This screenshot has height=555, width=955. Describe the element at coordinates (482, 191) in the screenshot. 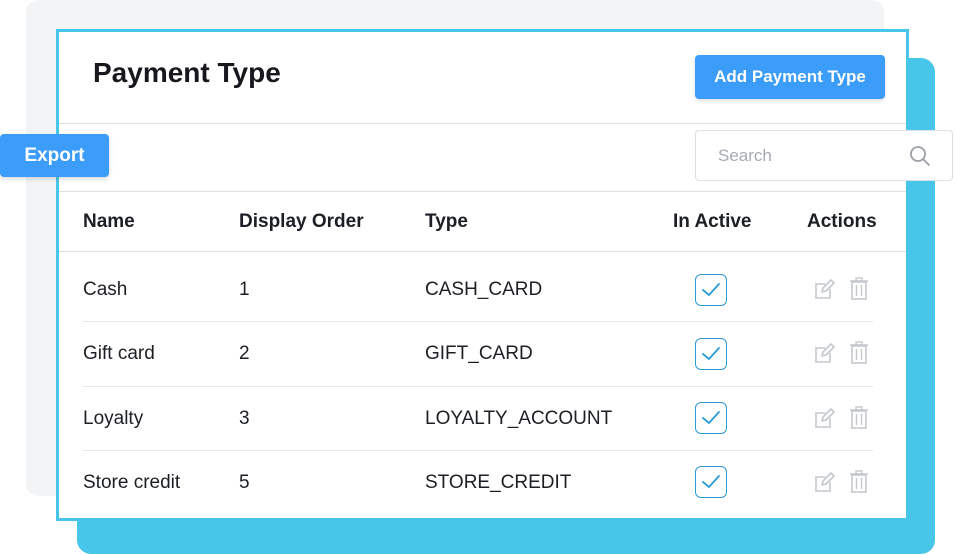

I see `toolbar-divider` at that location.